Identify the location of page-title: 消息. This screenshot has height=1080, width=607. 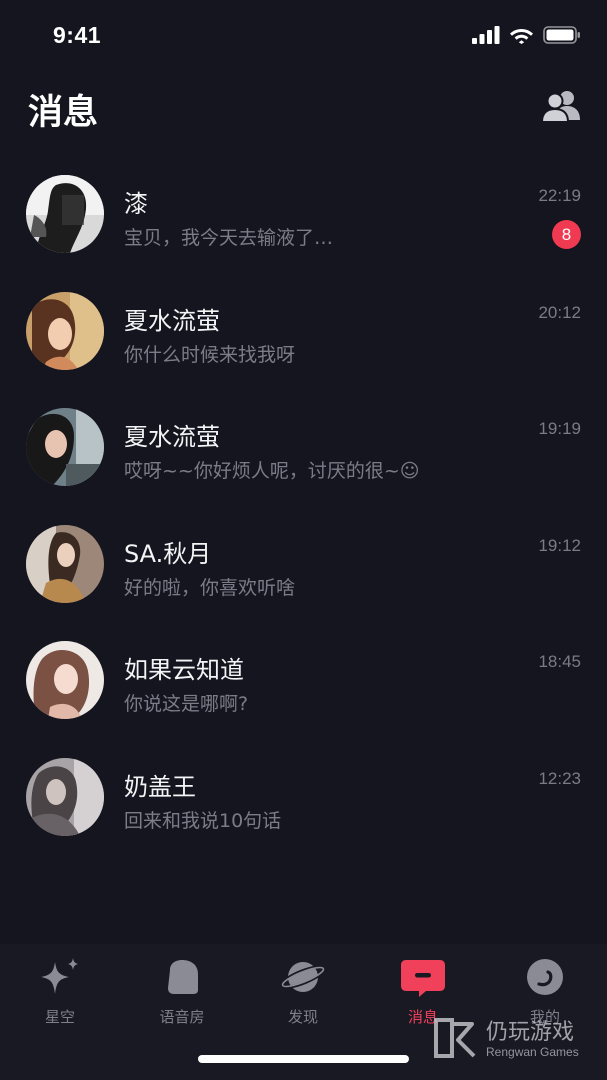
(63, 113).